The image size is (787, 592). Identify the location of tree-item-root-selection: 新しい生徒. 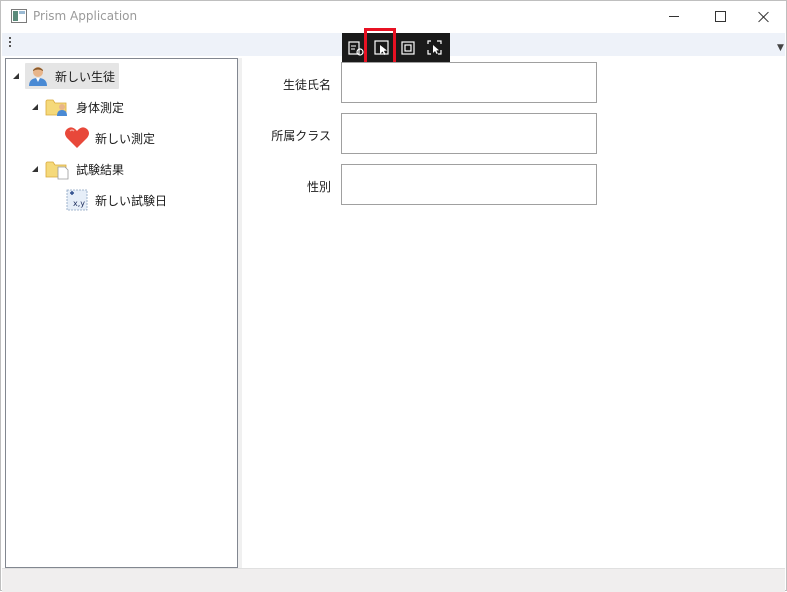
(72, 76).